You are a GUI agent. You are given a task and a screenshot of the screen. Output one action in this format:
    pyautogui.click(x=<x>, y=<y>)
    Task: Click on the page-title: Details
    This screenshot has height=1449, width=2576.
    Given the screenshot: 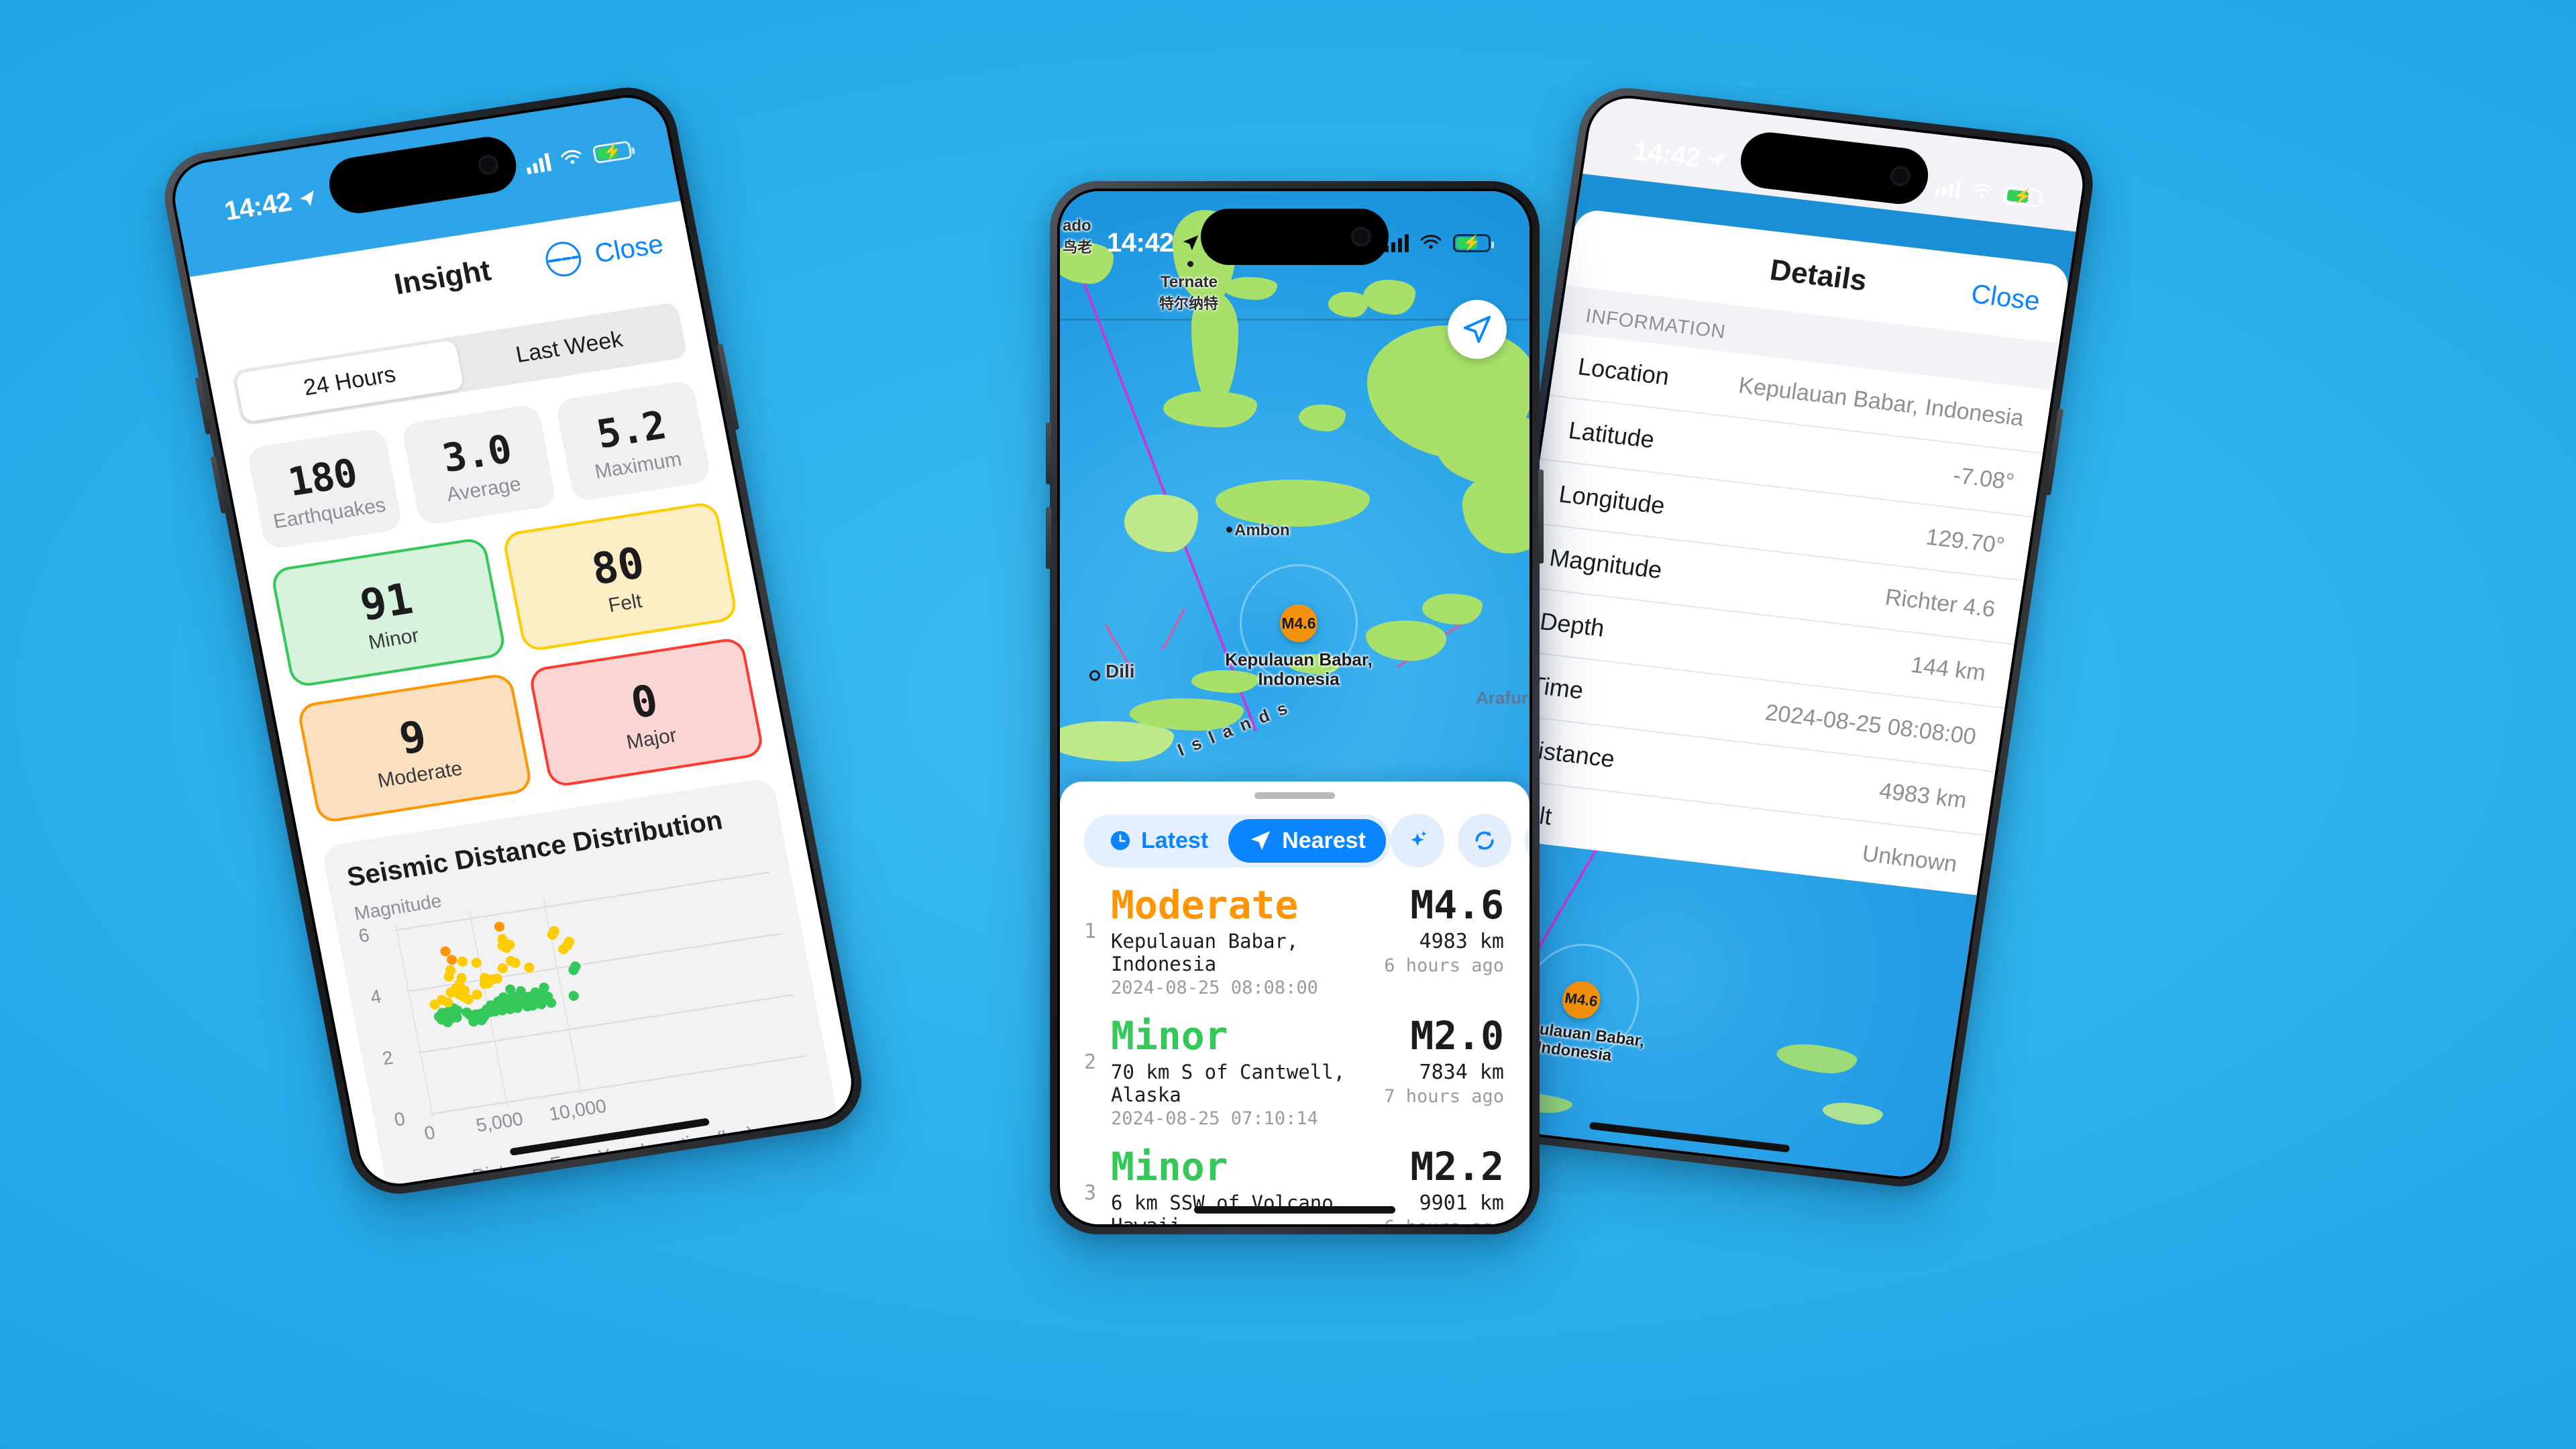 What is the action you would take?
    pyautogui.click(x=1818, y=275)
    